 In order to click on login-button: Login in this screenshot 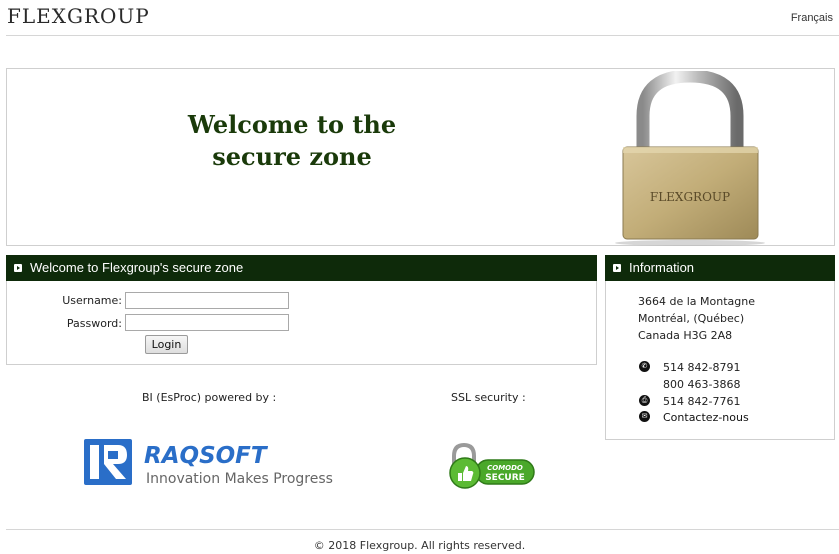, I will do `click(166, 344)`.